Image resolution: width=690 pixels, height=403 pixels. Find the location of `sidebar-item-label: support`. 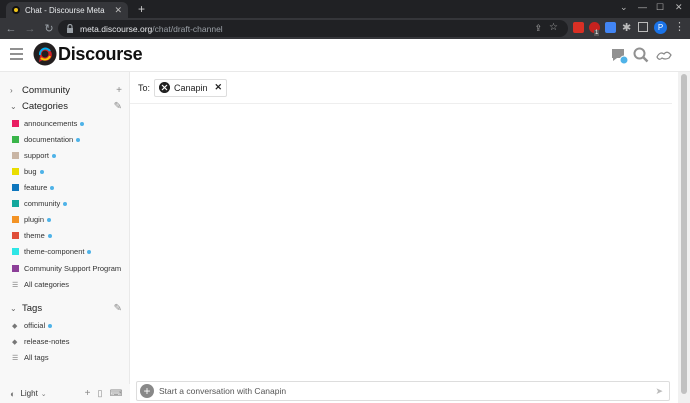

sidebar-item-label: support is located at coordinates (37, 155).